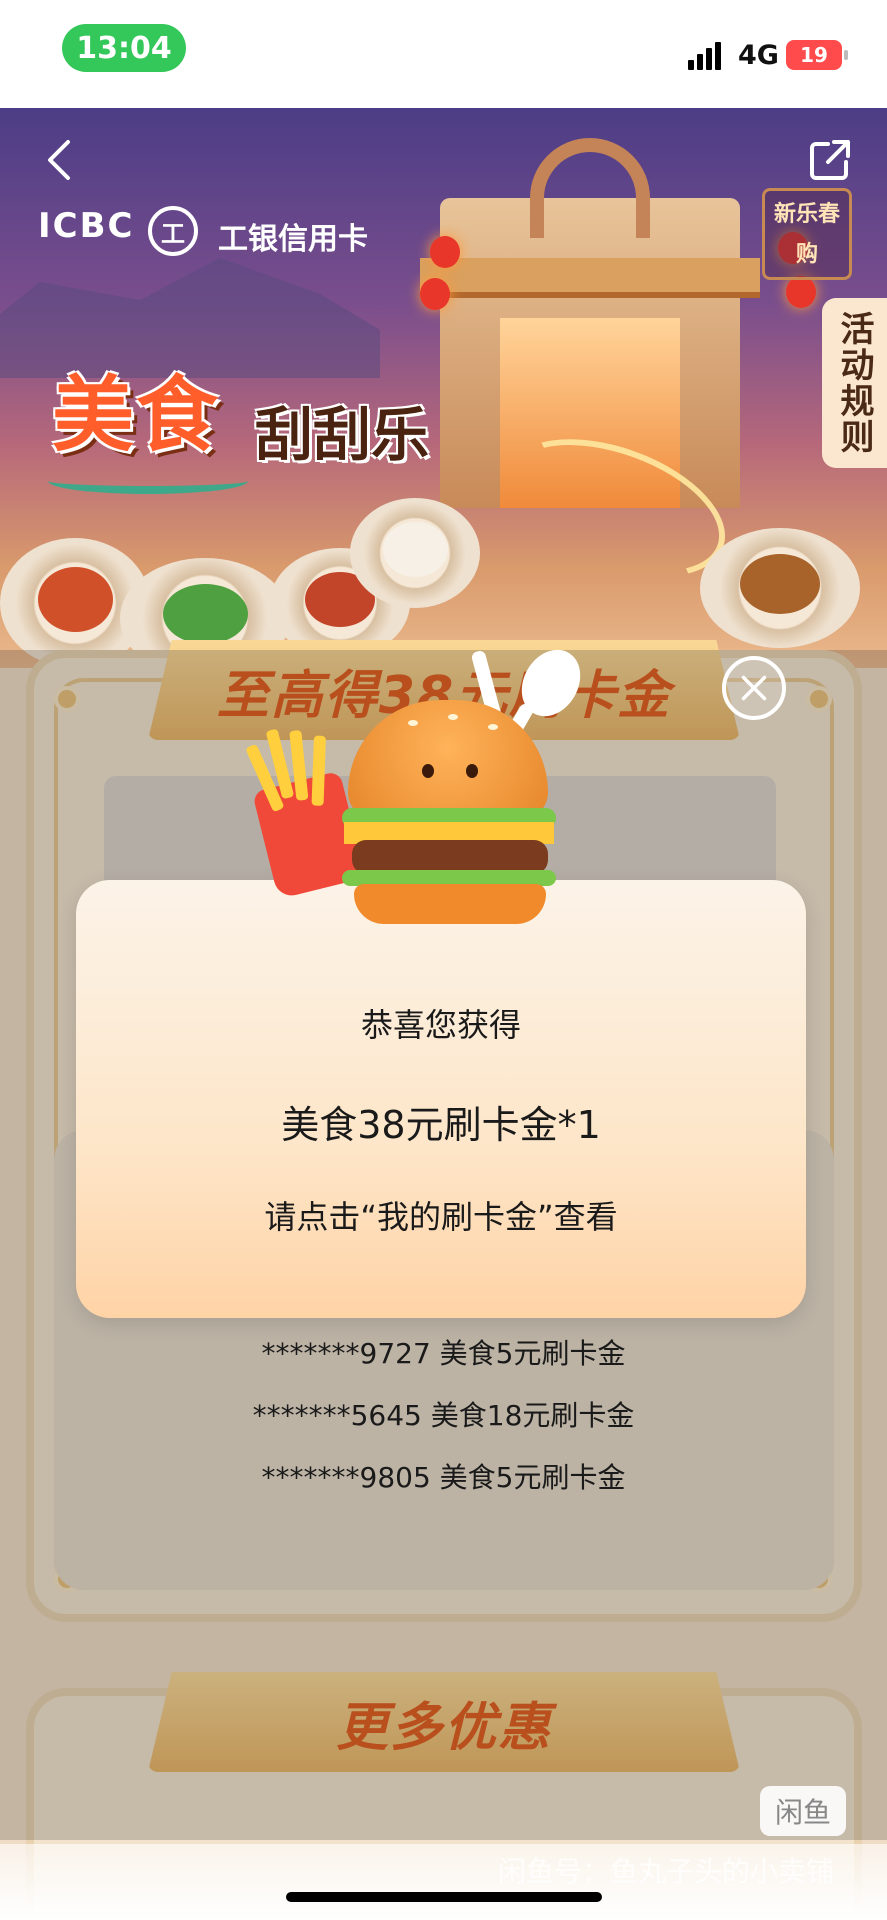  I want to click on popup-instruction-text: 请点击“我的刷卡金”查看, so click(441, 1217).